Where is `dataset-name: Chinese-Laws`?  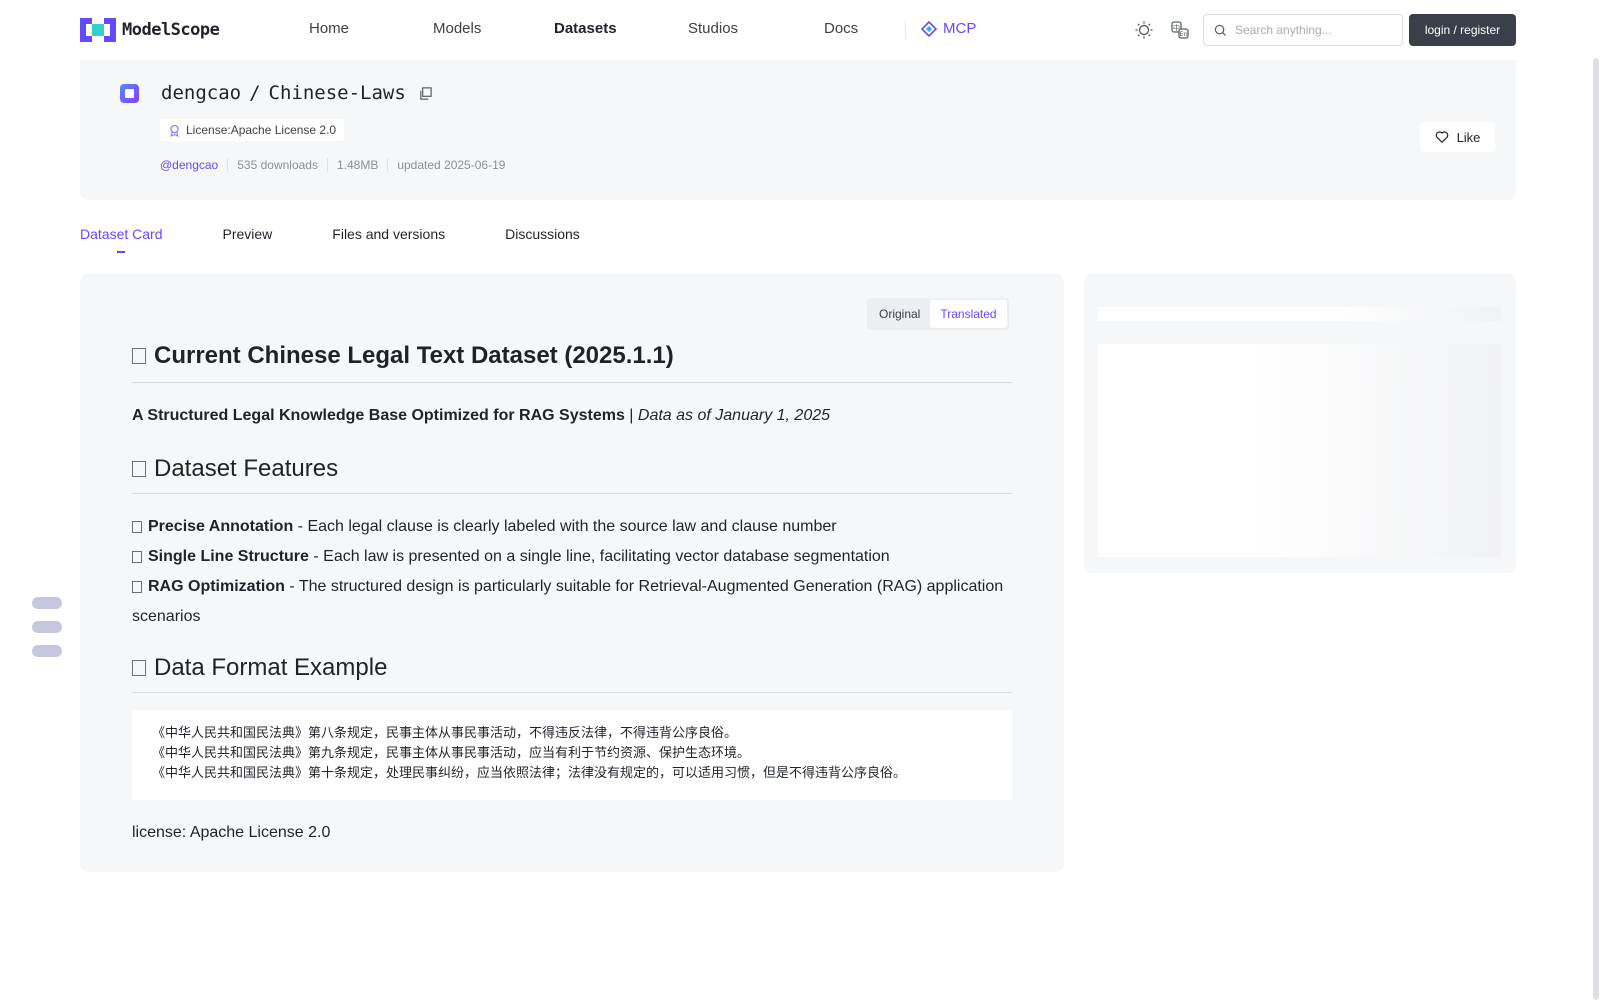
dataset-name: Chinese-Laws is located at coordinates (337, 93).